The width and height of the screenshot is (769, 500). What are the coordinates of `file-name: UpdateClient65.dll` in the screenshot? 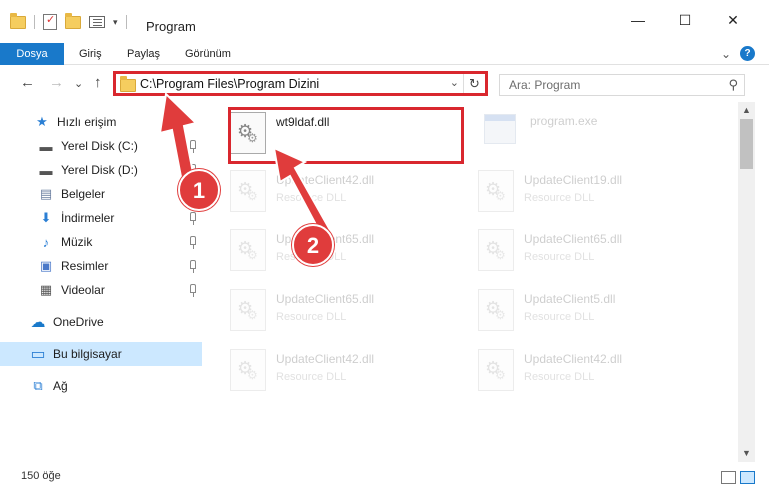 It's located at (325, 299).